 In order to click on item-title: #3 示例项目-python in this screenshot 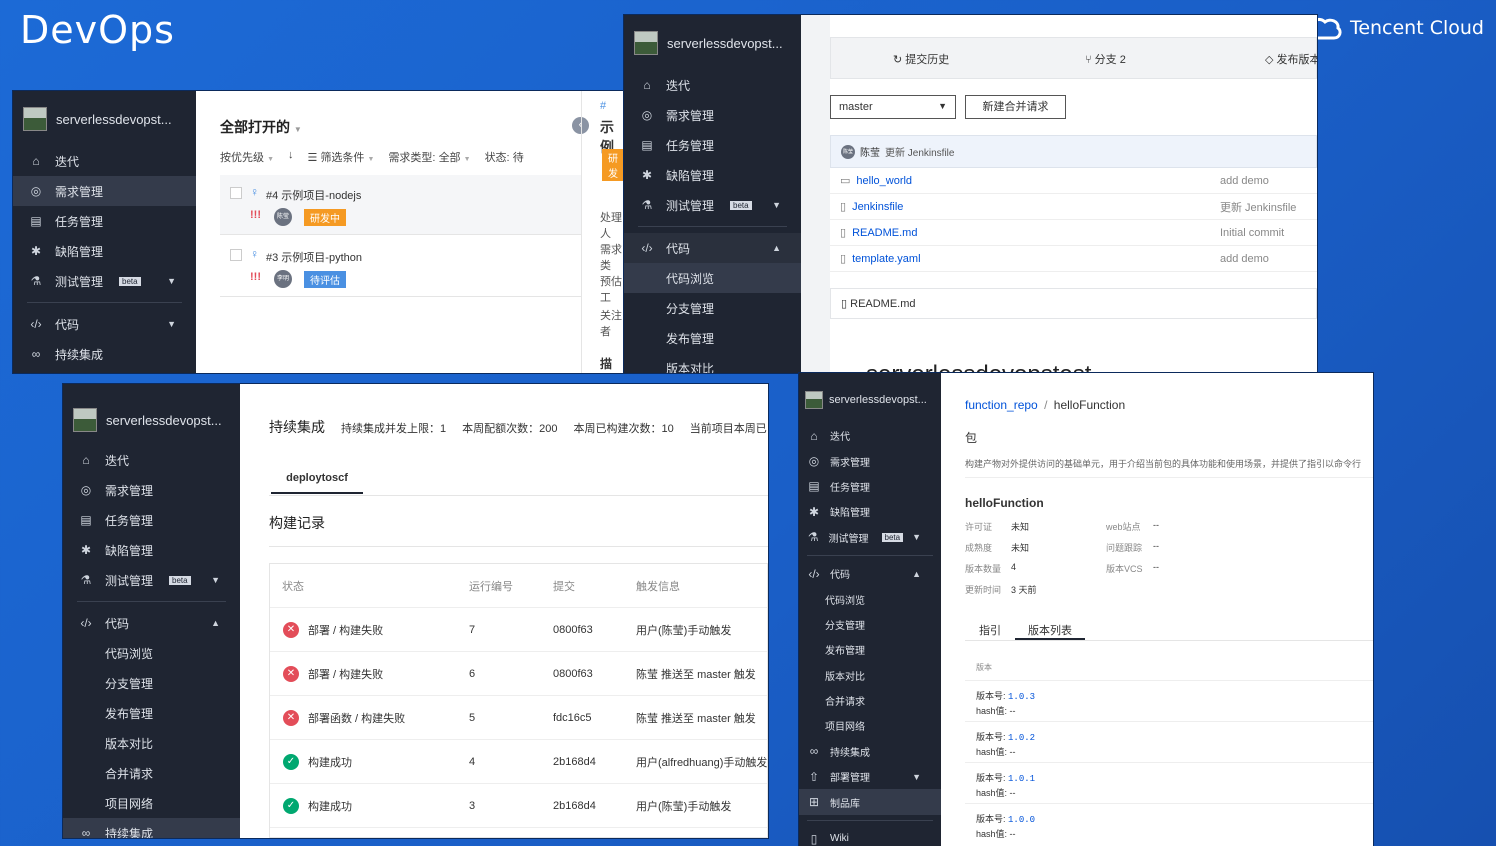, I will do `click(314, 257)`.